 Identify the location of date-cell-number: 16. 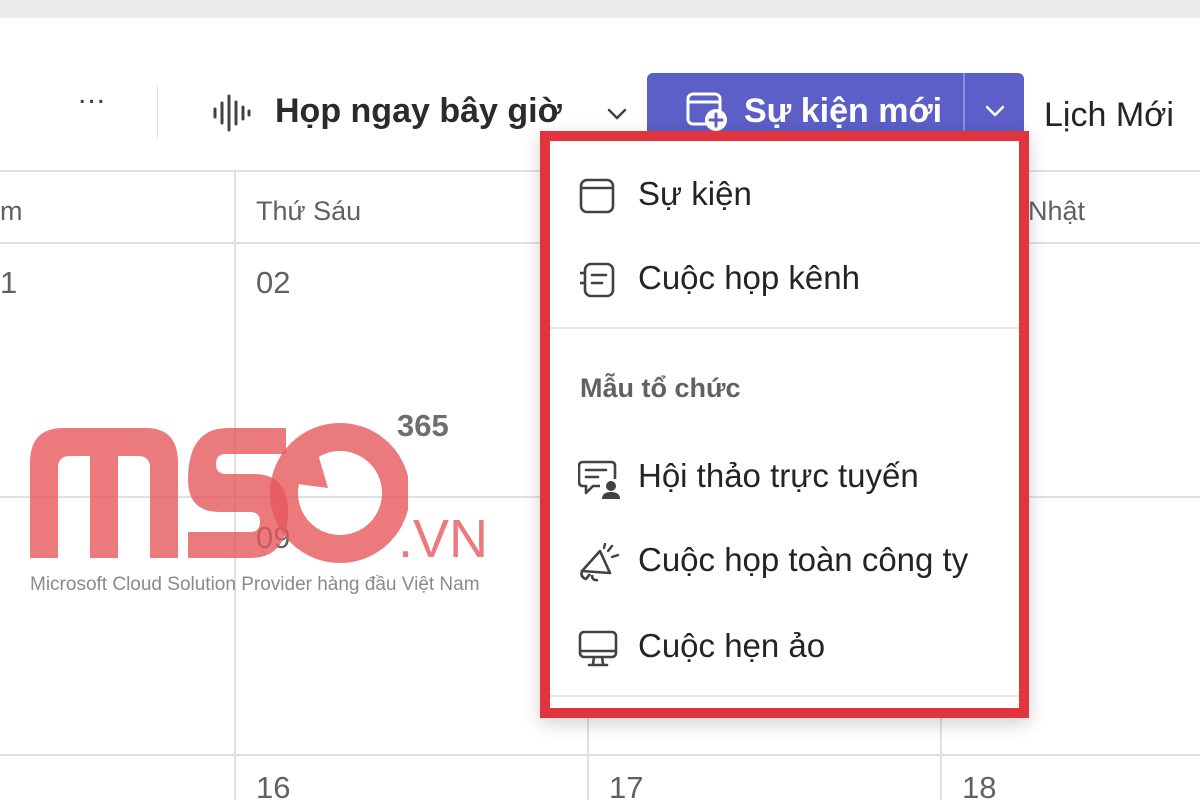
(273, 788).